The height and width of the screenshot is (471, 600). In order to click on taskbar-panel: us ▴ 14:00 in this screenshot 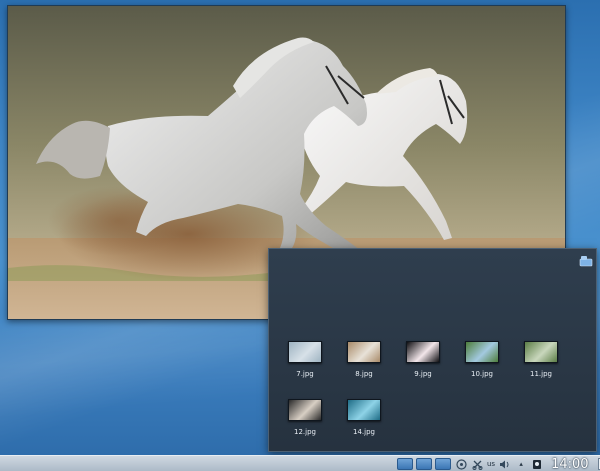, I will do `click(300, 463)`.